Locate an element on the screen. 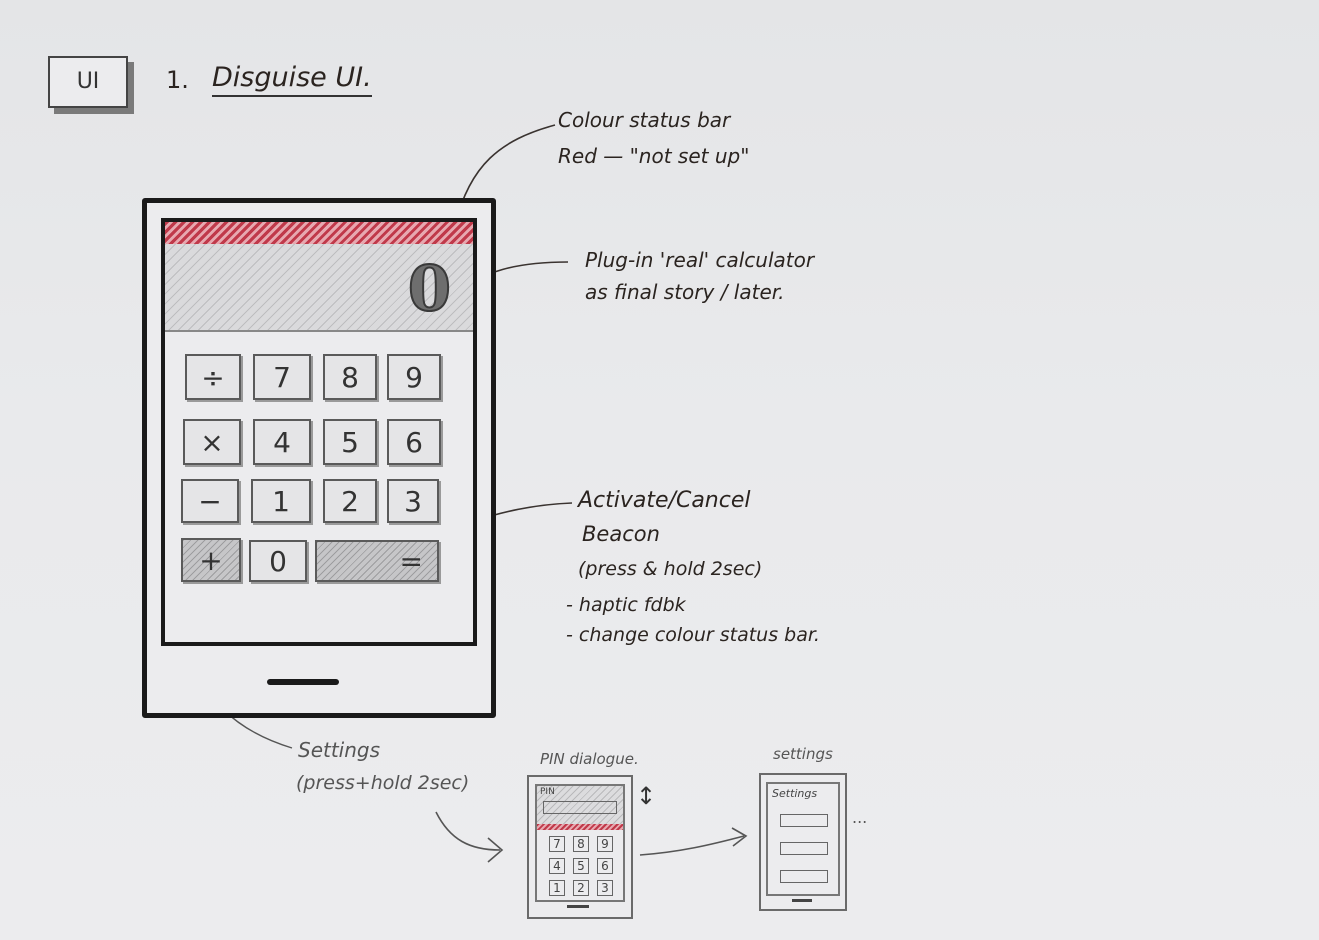  pin-status-bar is located at coordinates (580, 827).